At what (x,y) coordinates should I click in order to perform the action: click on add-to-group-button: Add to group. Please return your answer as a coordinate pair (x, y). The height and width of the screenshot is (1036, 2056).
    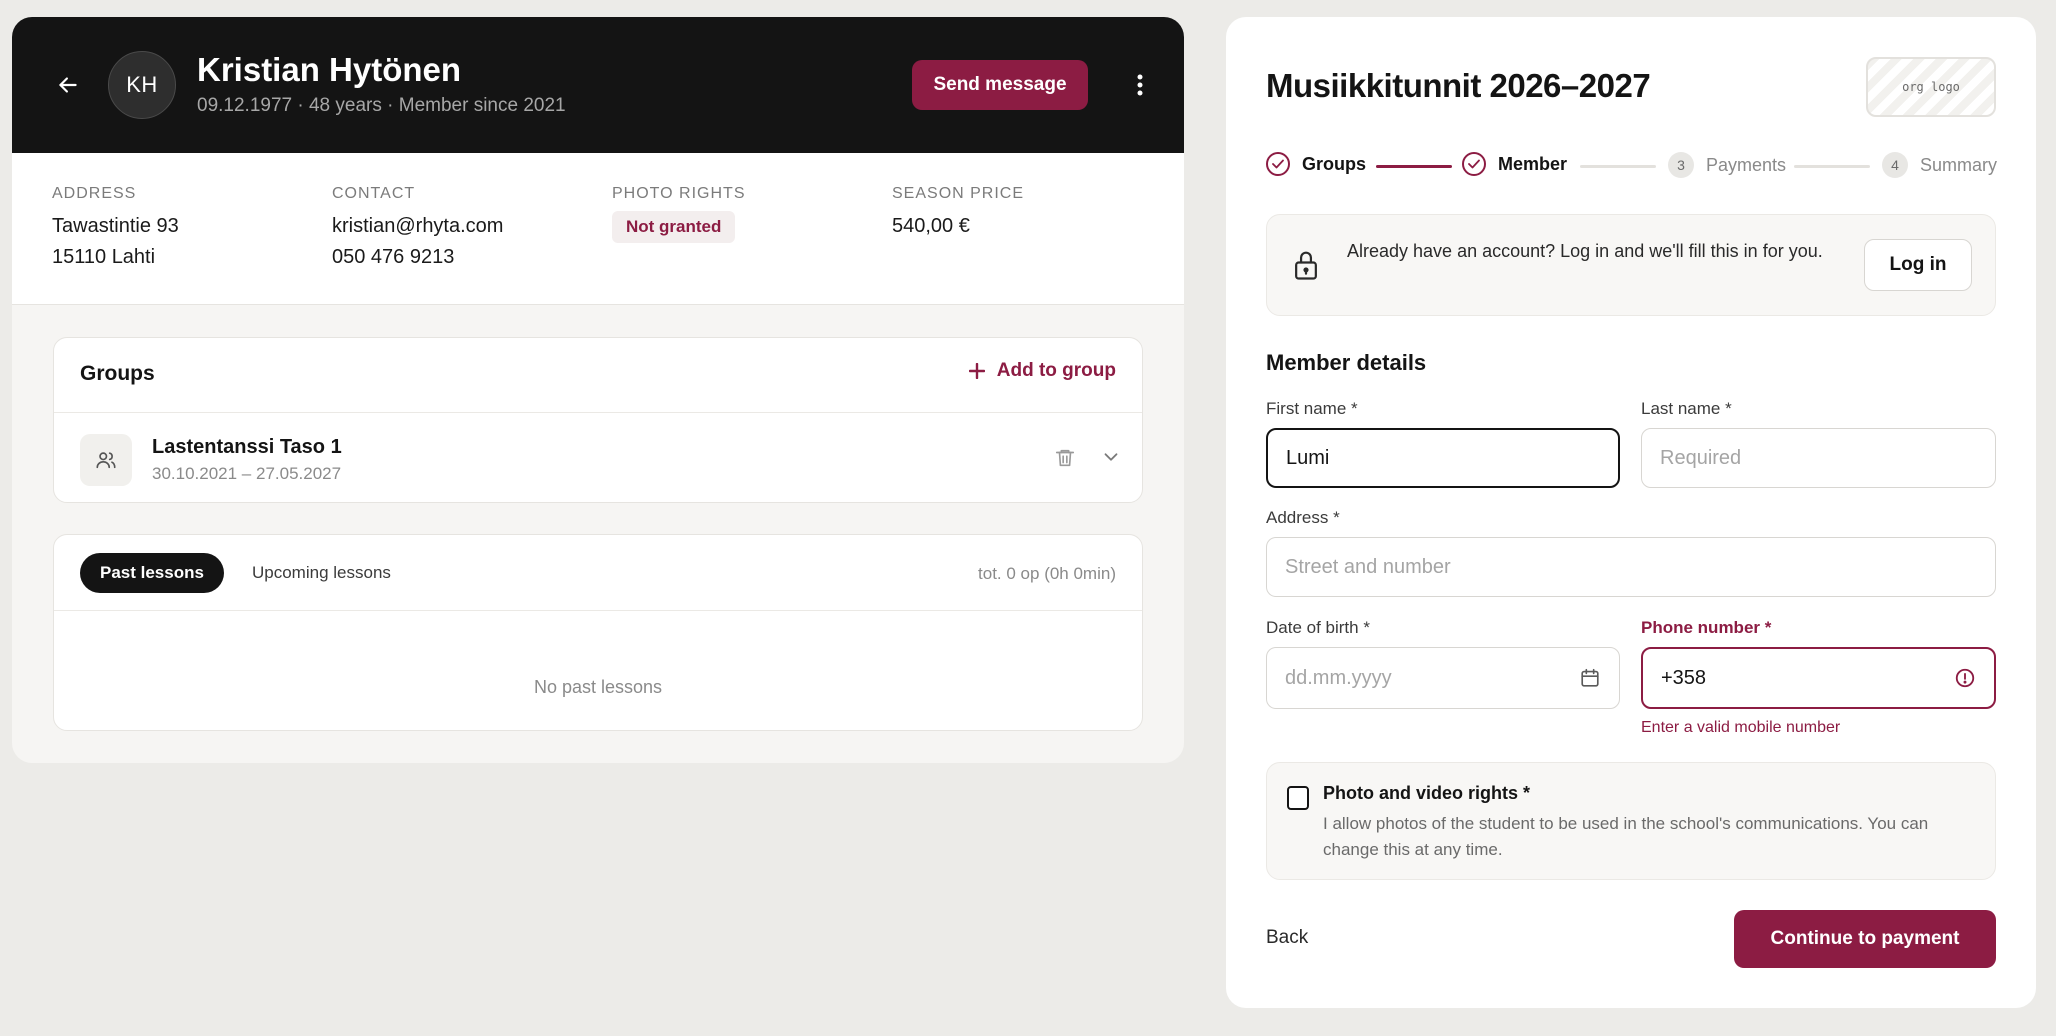
    Looking at the image, I should click on (1042, 371).